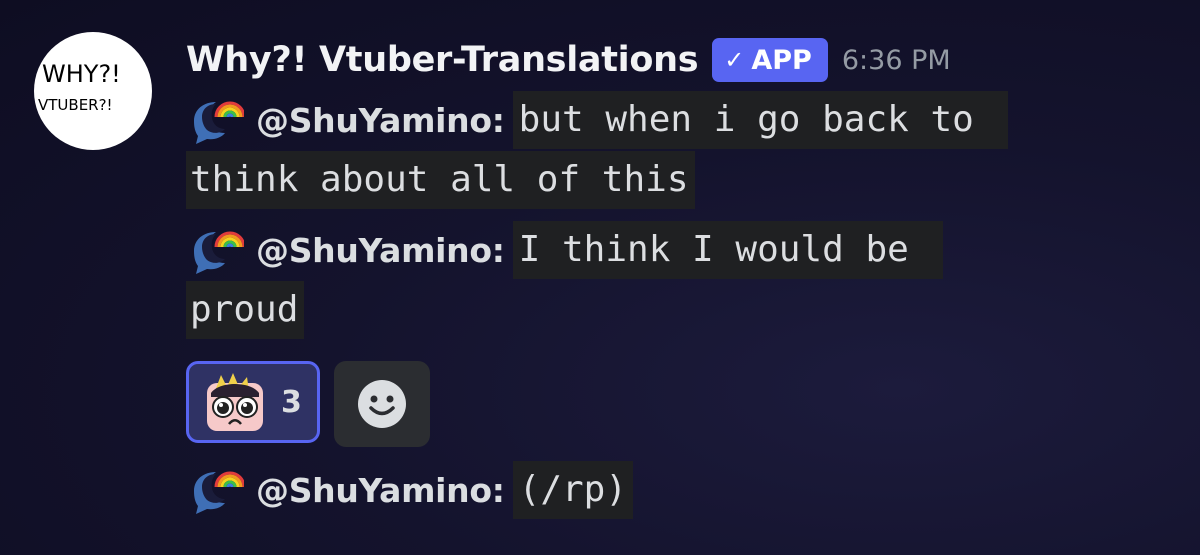 The image size is (1200, 555). I want to click on smiley-icon, so click(382, 404).